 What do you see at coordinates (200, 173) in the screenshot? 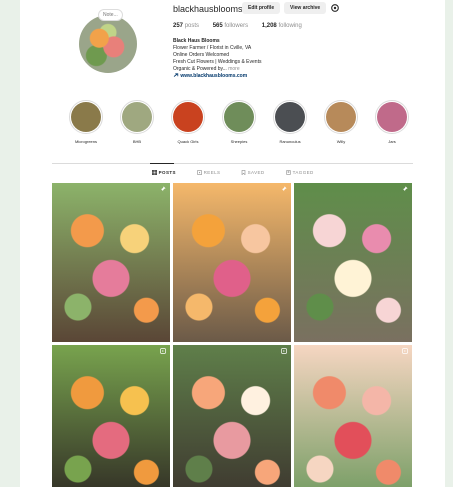
I see `reels-icon` at bounding box center [200, 173].